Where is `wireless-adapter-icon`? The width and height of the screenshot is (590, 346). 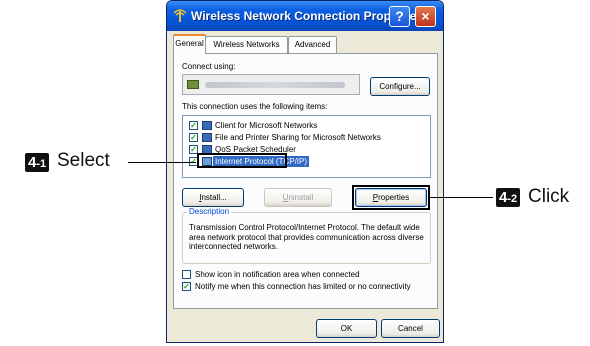
wireless-adapter-icon is located at coordinates (193, 84).